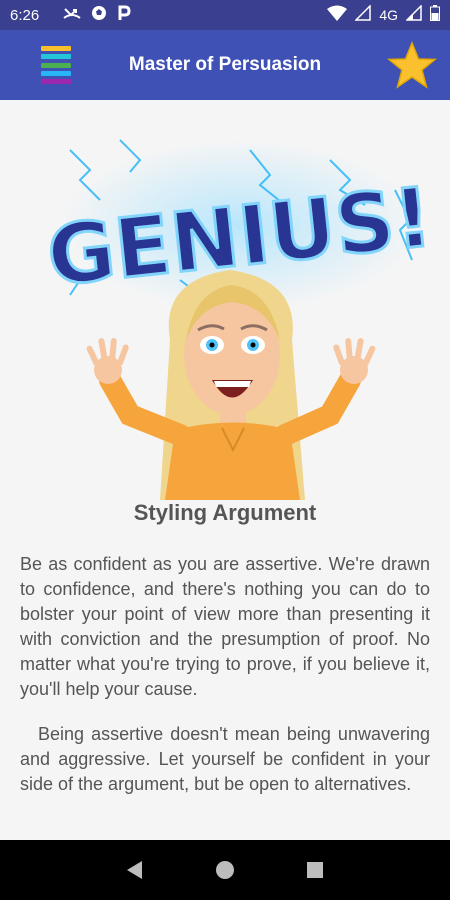 The width and height of the screenshot is (450, 900). I want to click on status-bar: 6:26 4G, so click(225, 15).